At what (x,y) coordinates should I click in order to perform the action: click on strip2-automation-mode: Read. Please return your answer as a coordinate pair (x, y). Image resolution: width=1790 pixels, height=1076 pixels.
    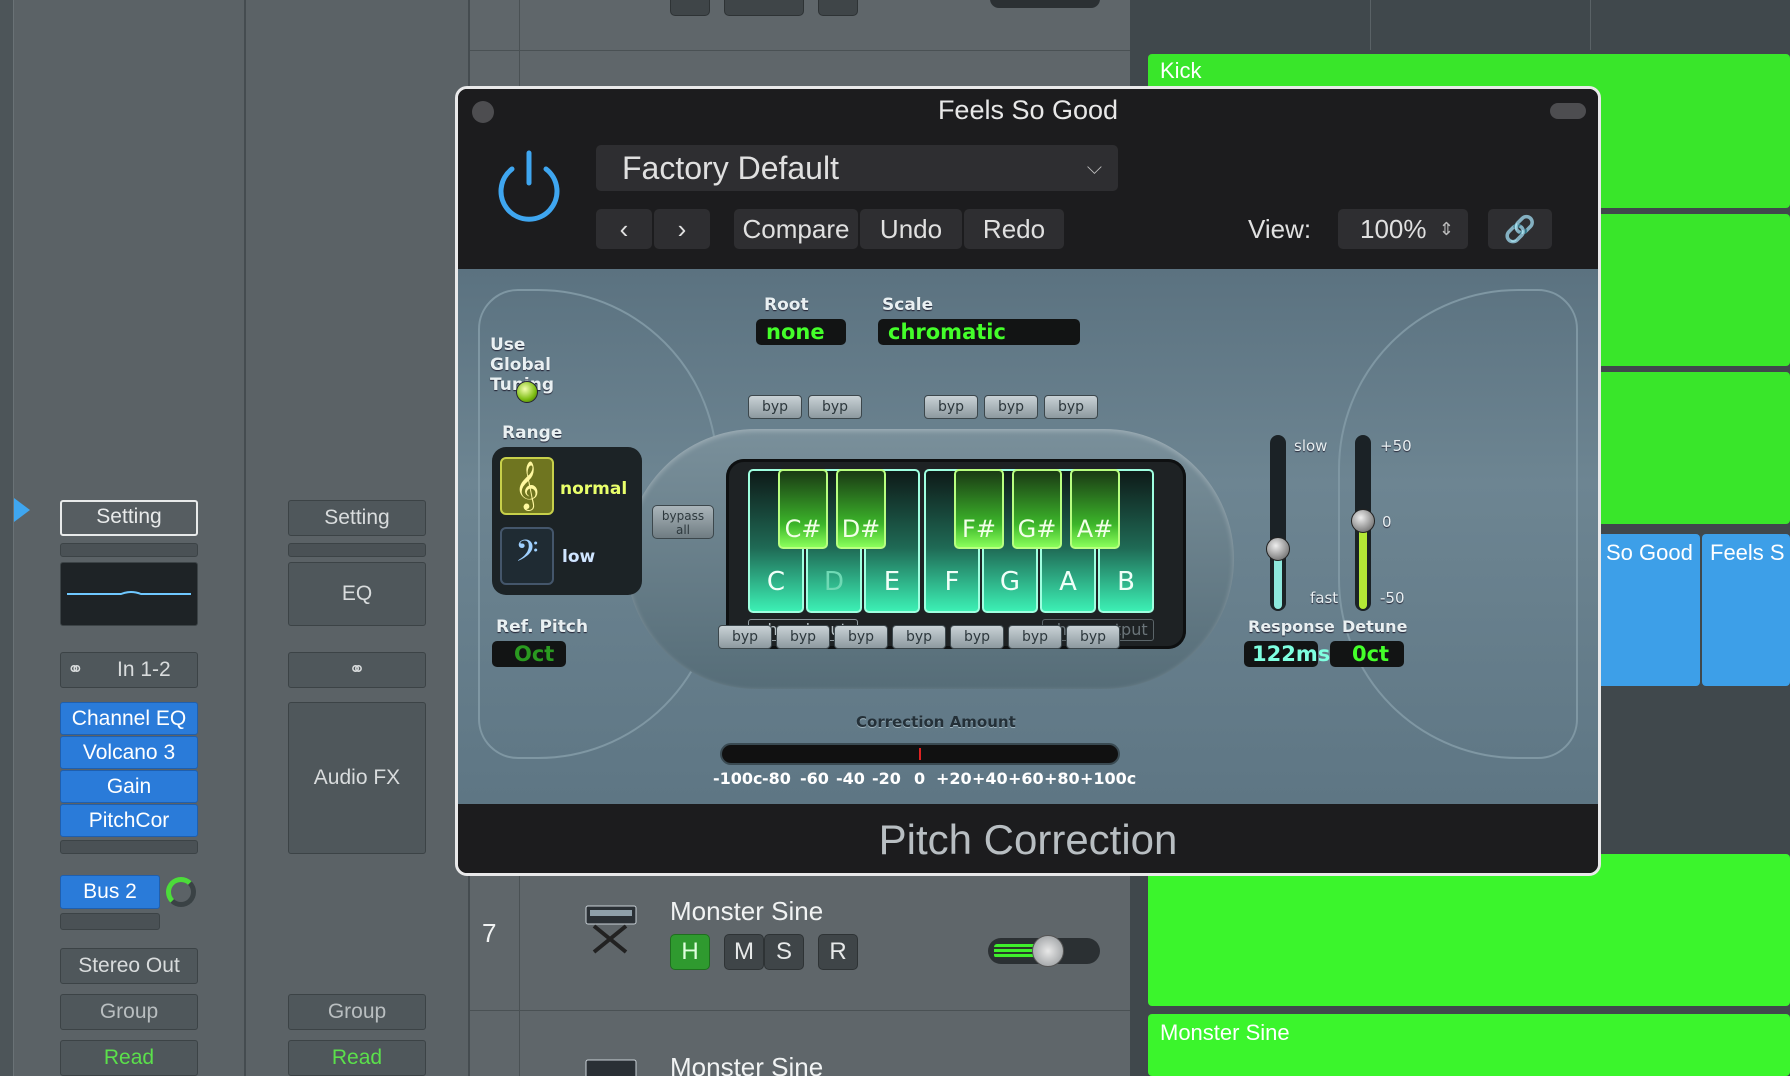
    Looking at the image, I should click on (357, 1058).